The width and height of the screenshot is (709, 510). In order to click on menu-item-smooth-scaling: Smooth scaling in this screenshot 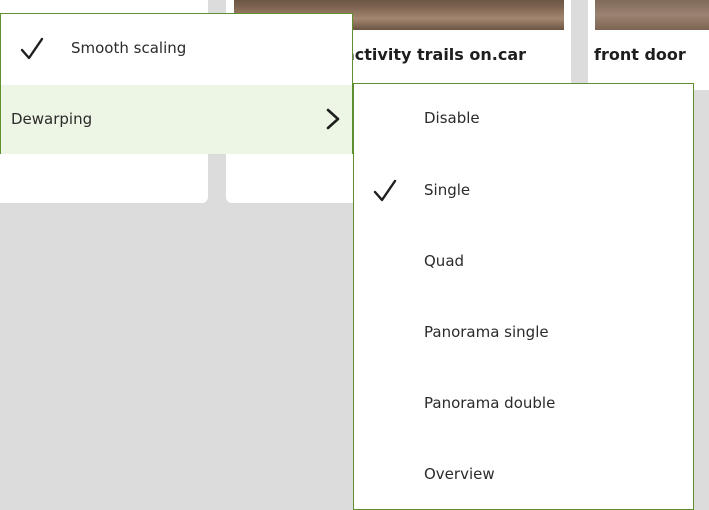, I will do `click(176, 49)`.